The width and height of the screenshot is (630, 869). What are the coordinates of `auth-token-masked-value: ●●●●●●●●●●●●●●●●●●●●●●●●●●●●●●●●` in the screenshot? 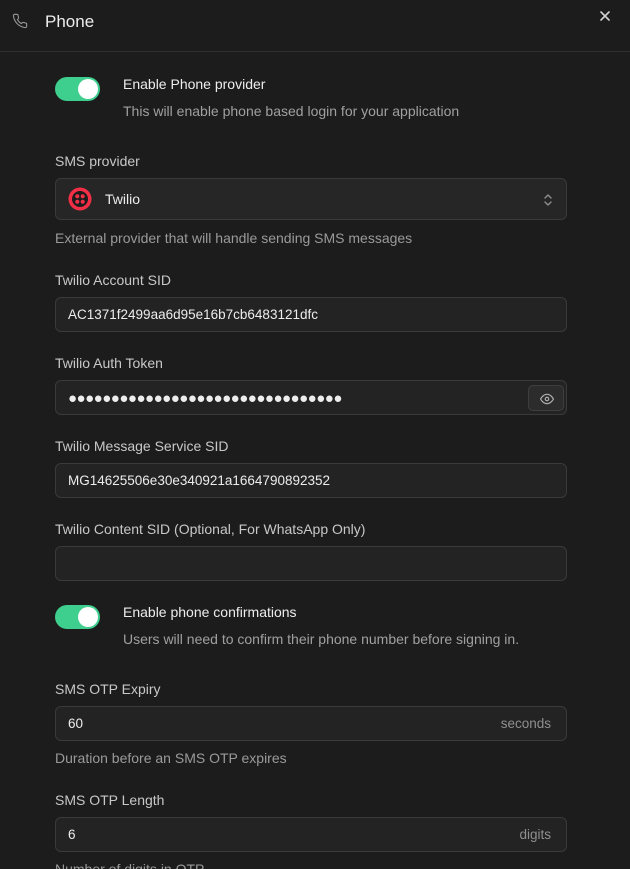 It's located at (205, 398).